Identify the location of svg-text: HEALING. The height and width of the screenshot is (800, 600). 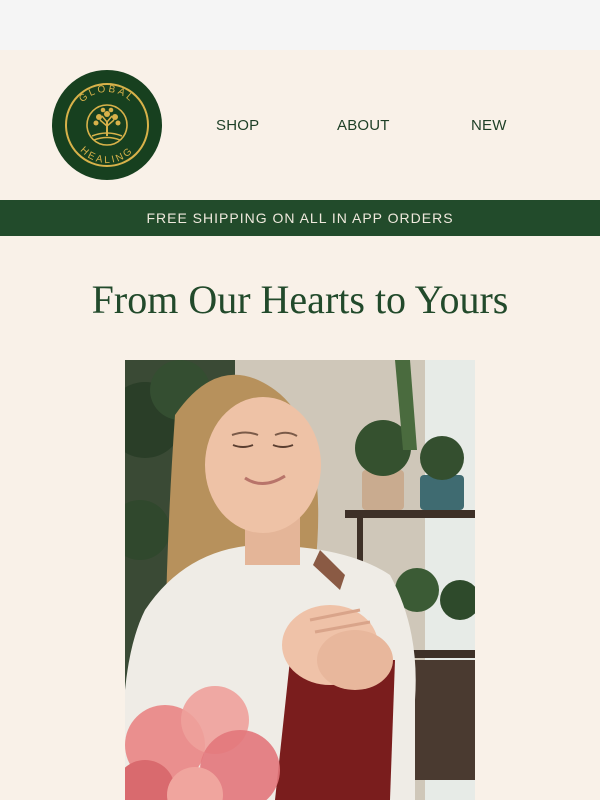
(107, 155).